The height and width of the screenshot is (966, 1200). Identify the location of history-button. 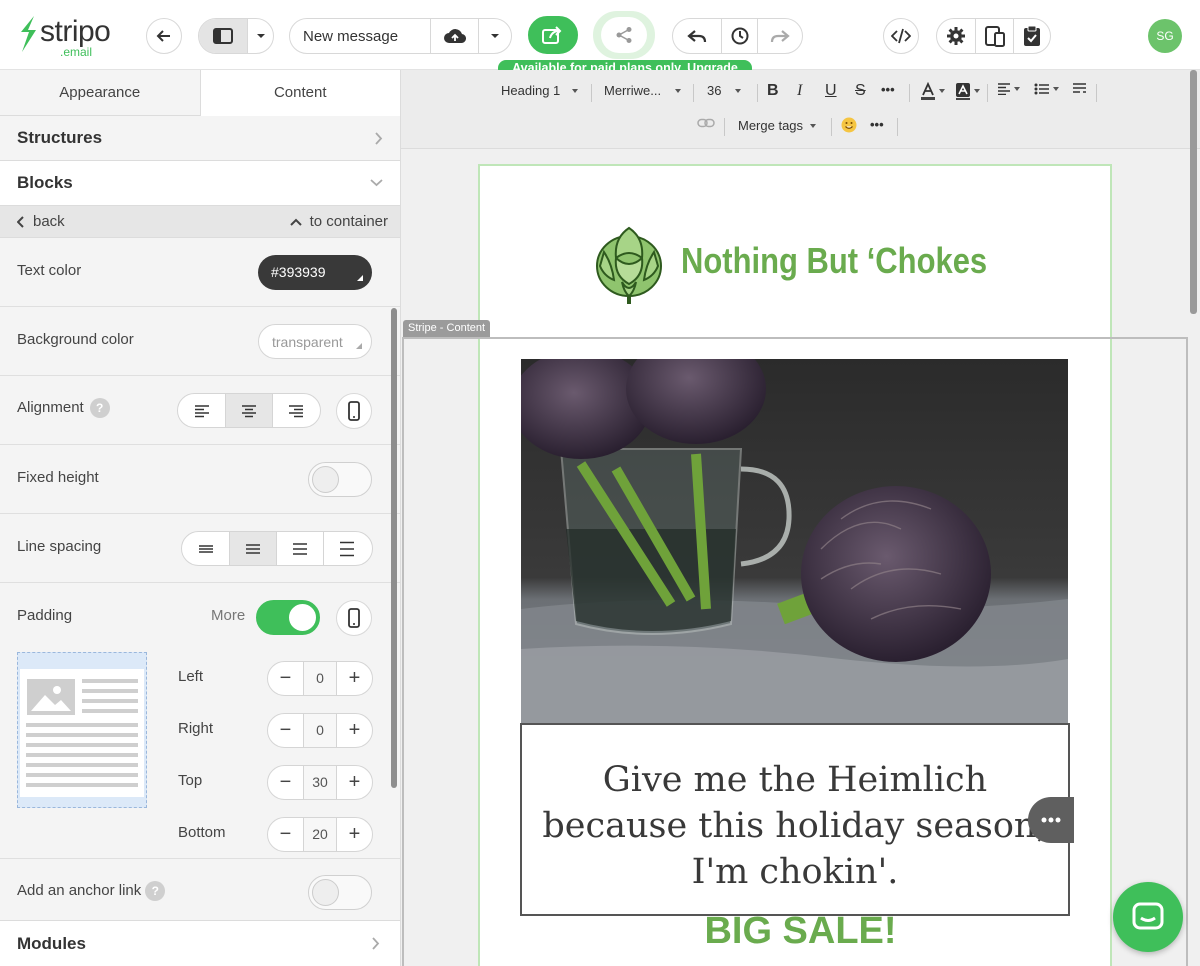
(739, 36).